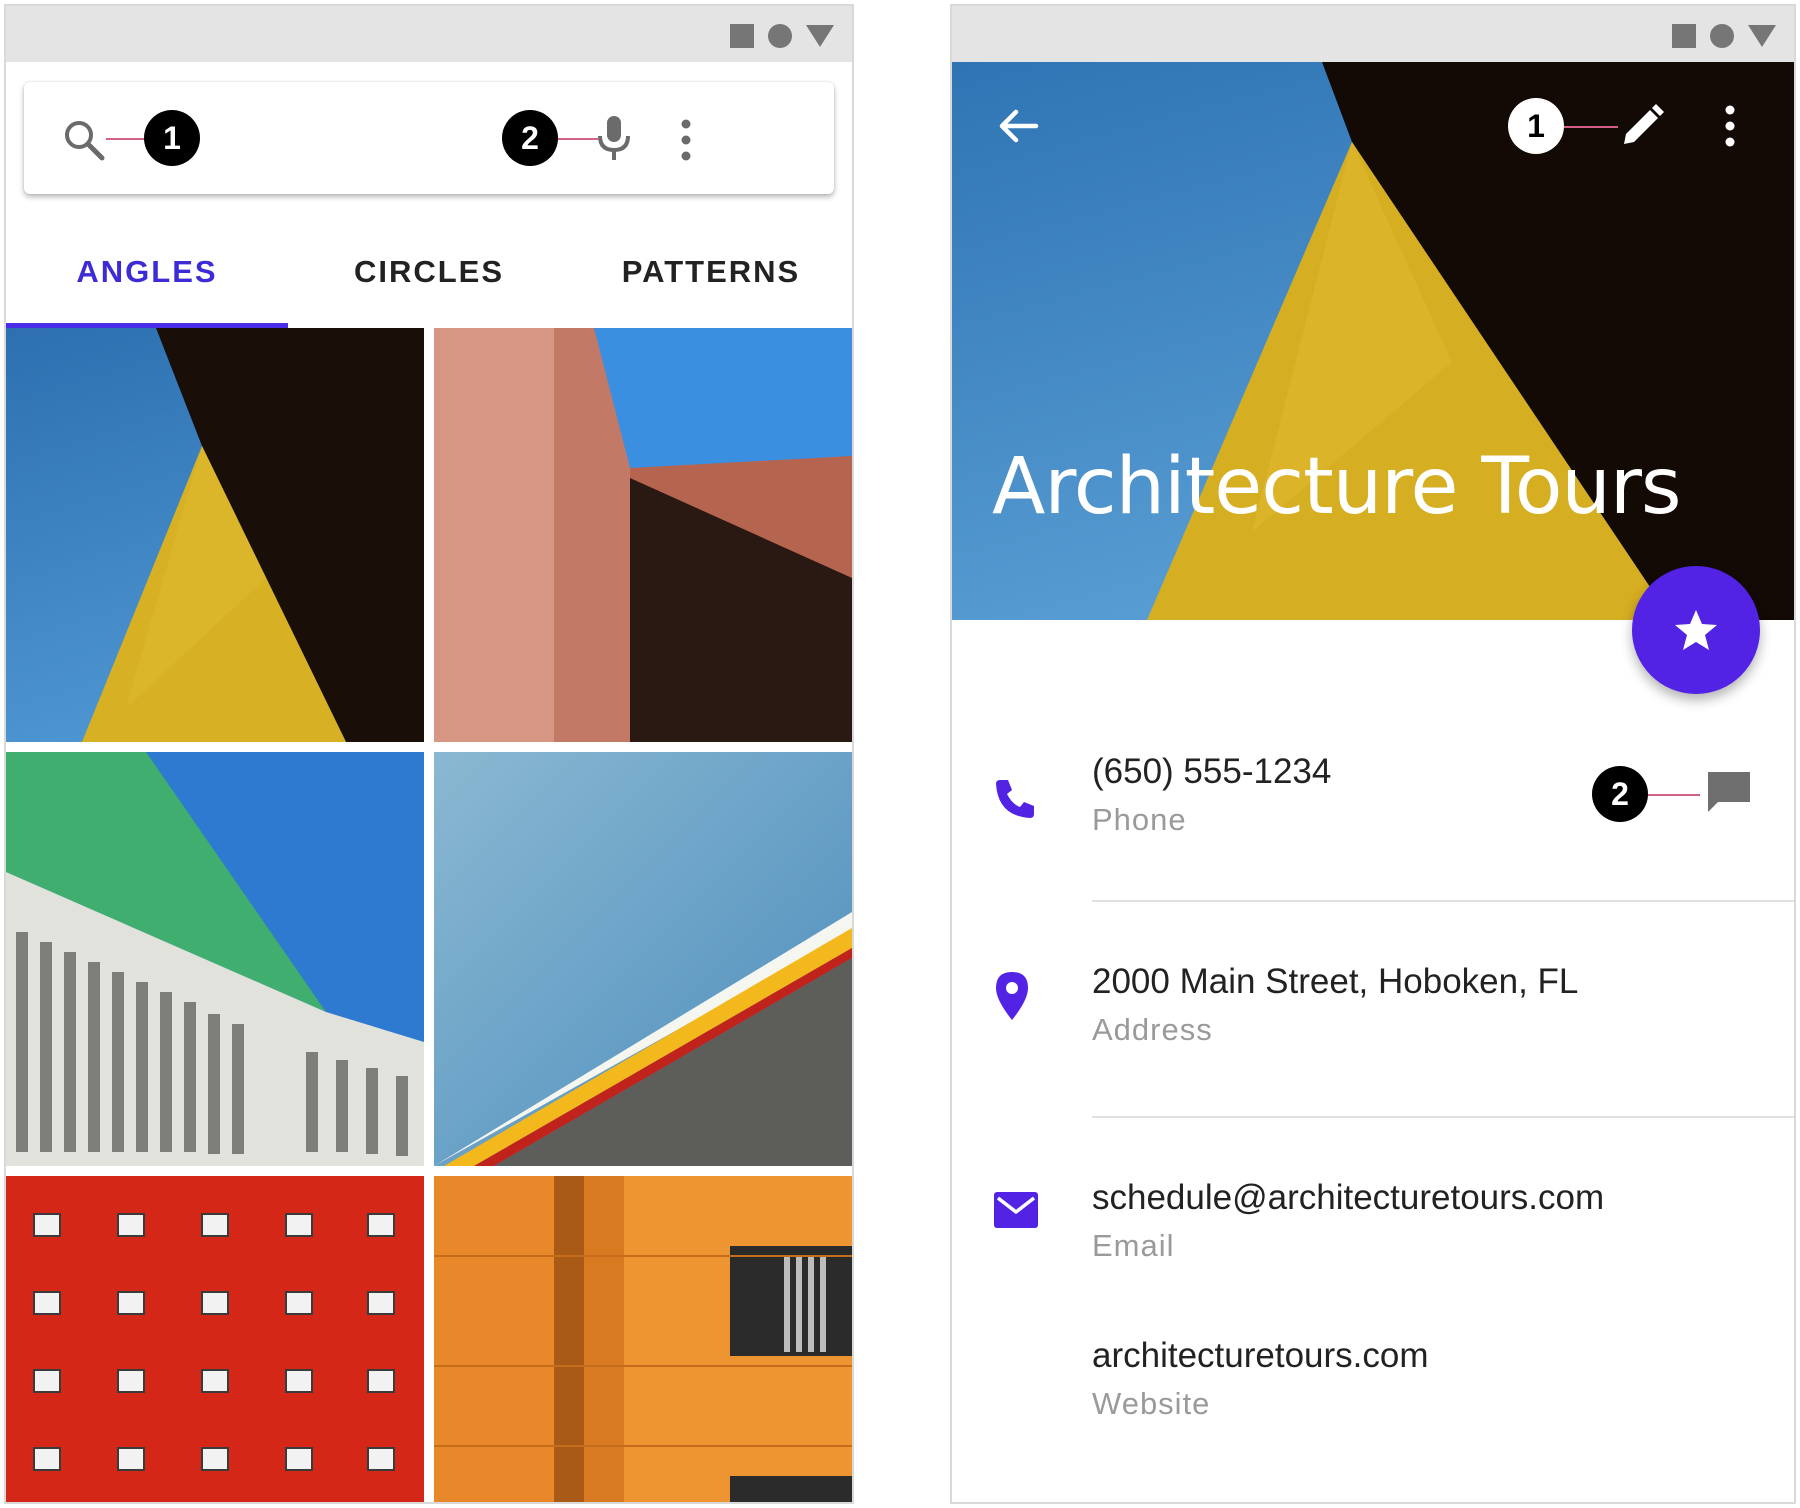  What do you see at coordinates (711, 272) in the screenshot?
I see `tab-patterns: PATTERNS` at bounding box center [711, 272].